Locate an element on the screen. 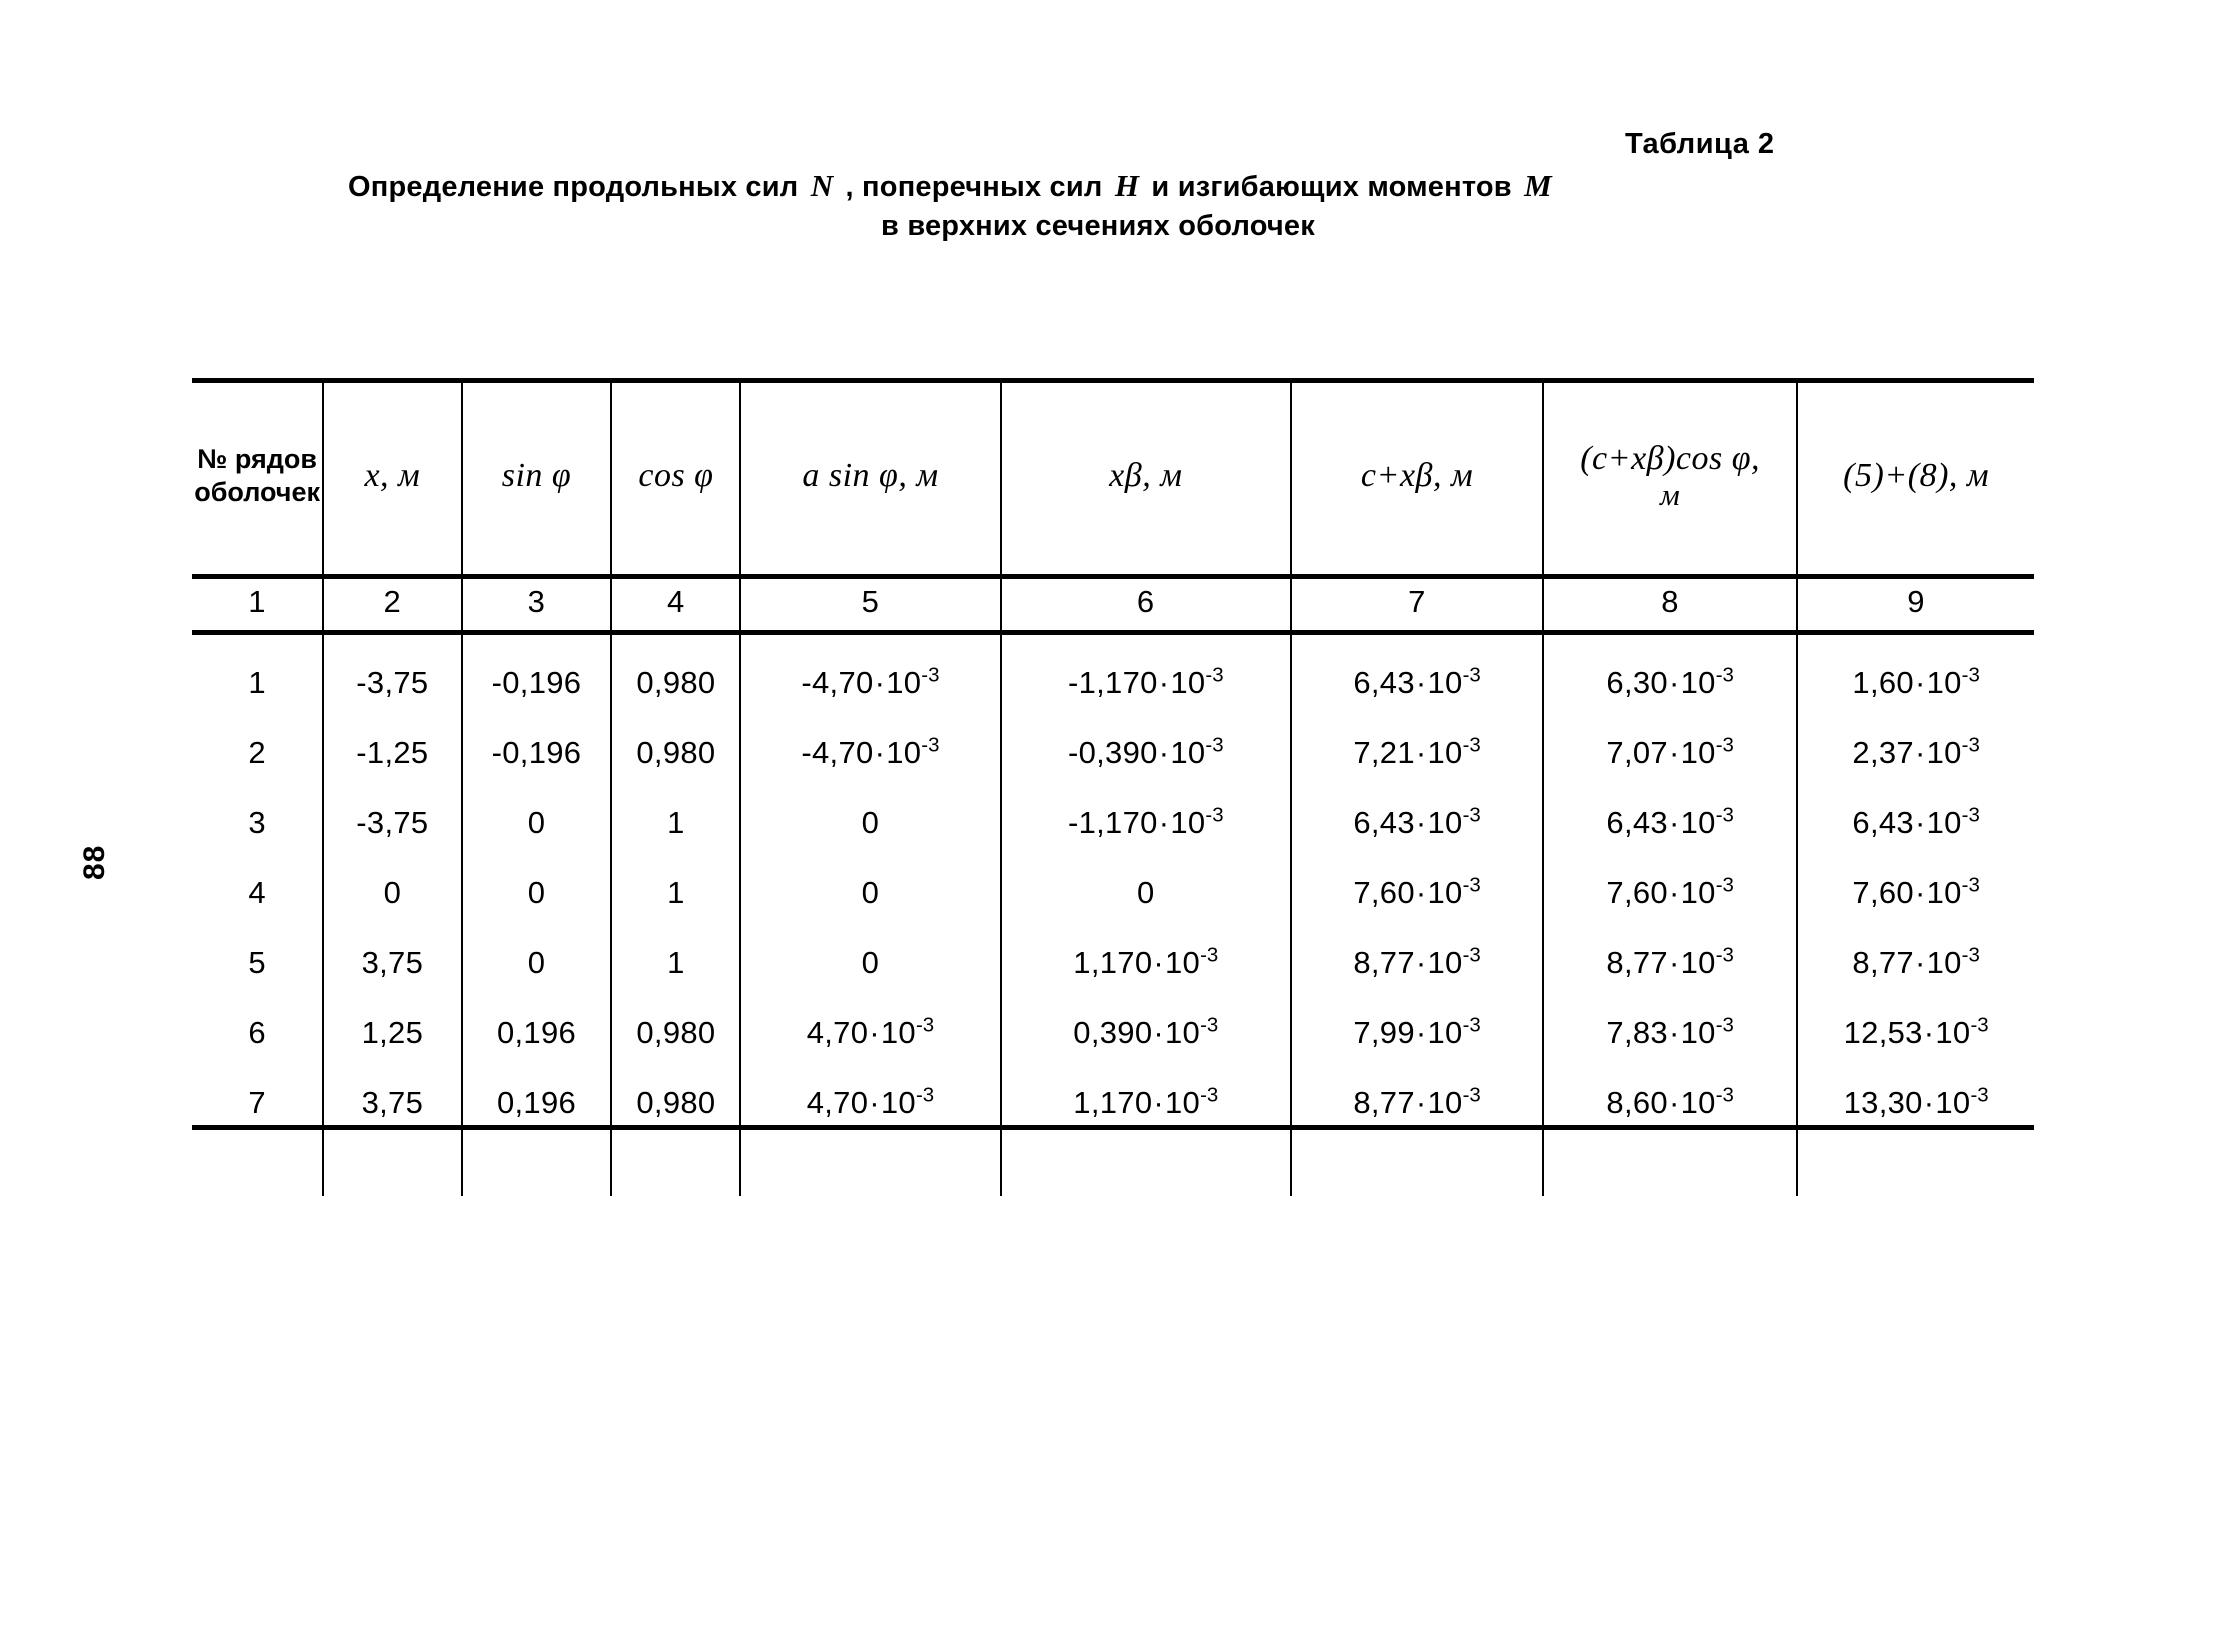  table-rule-under-column-numbers is located at coordinates (1113, 632).